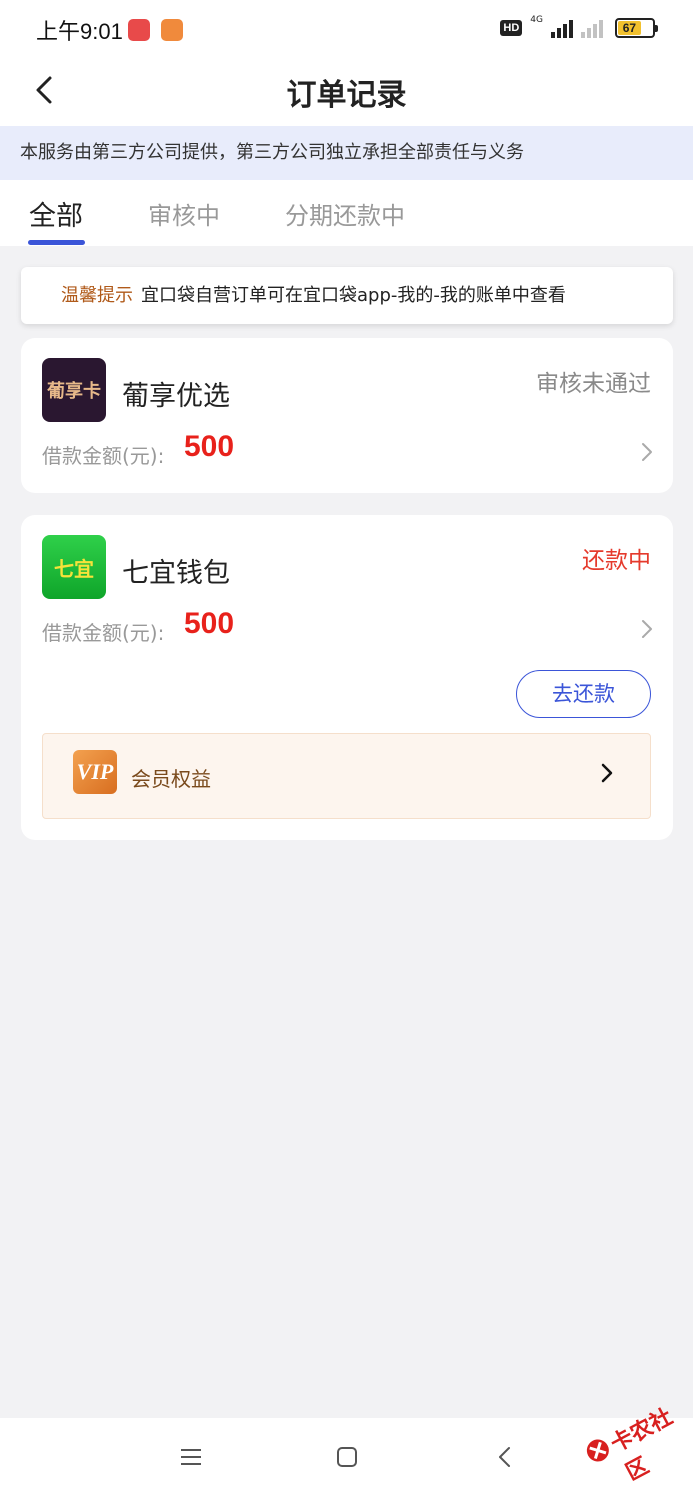  What do you see at coordinates (616, 561) in the screenshot?
I see `order-status: 还款中` at bounding box center [616, 561].